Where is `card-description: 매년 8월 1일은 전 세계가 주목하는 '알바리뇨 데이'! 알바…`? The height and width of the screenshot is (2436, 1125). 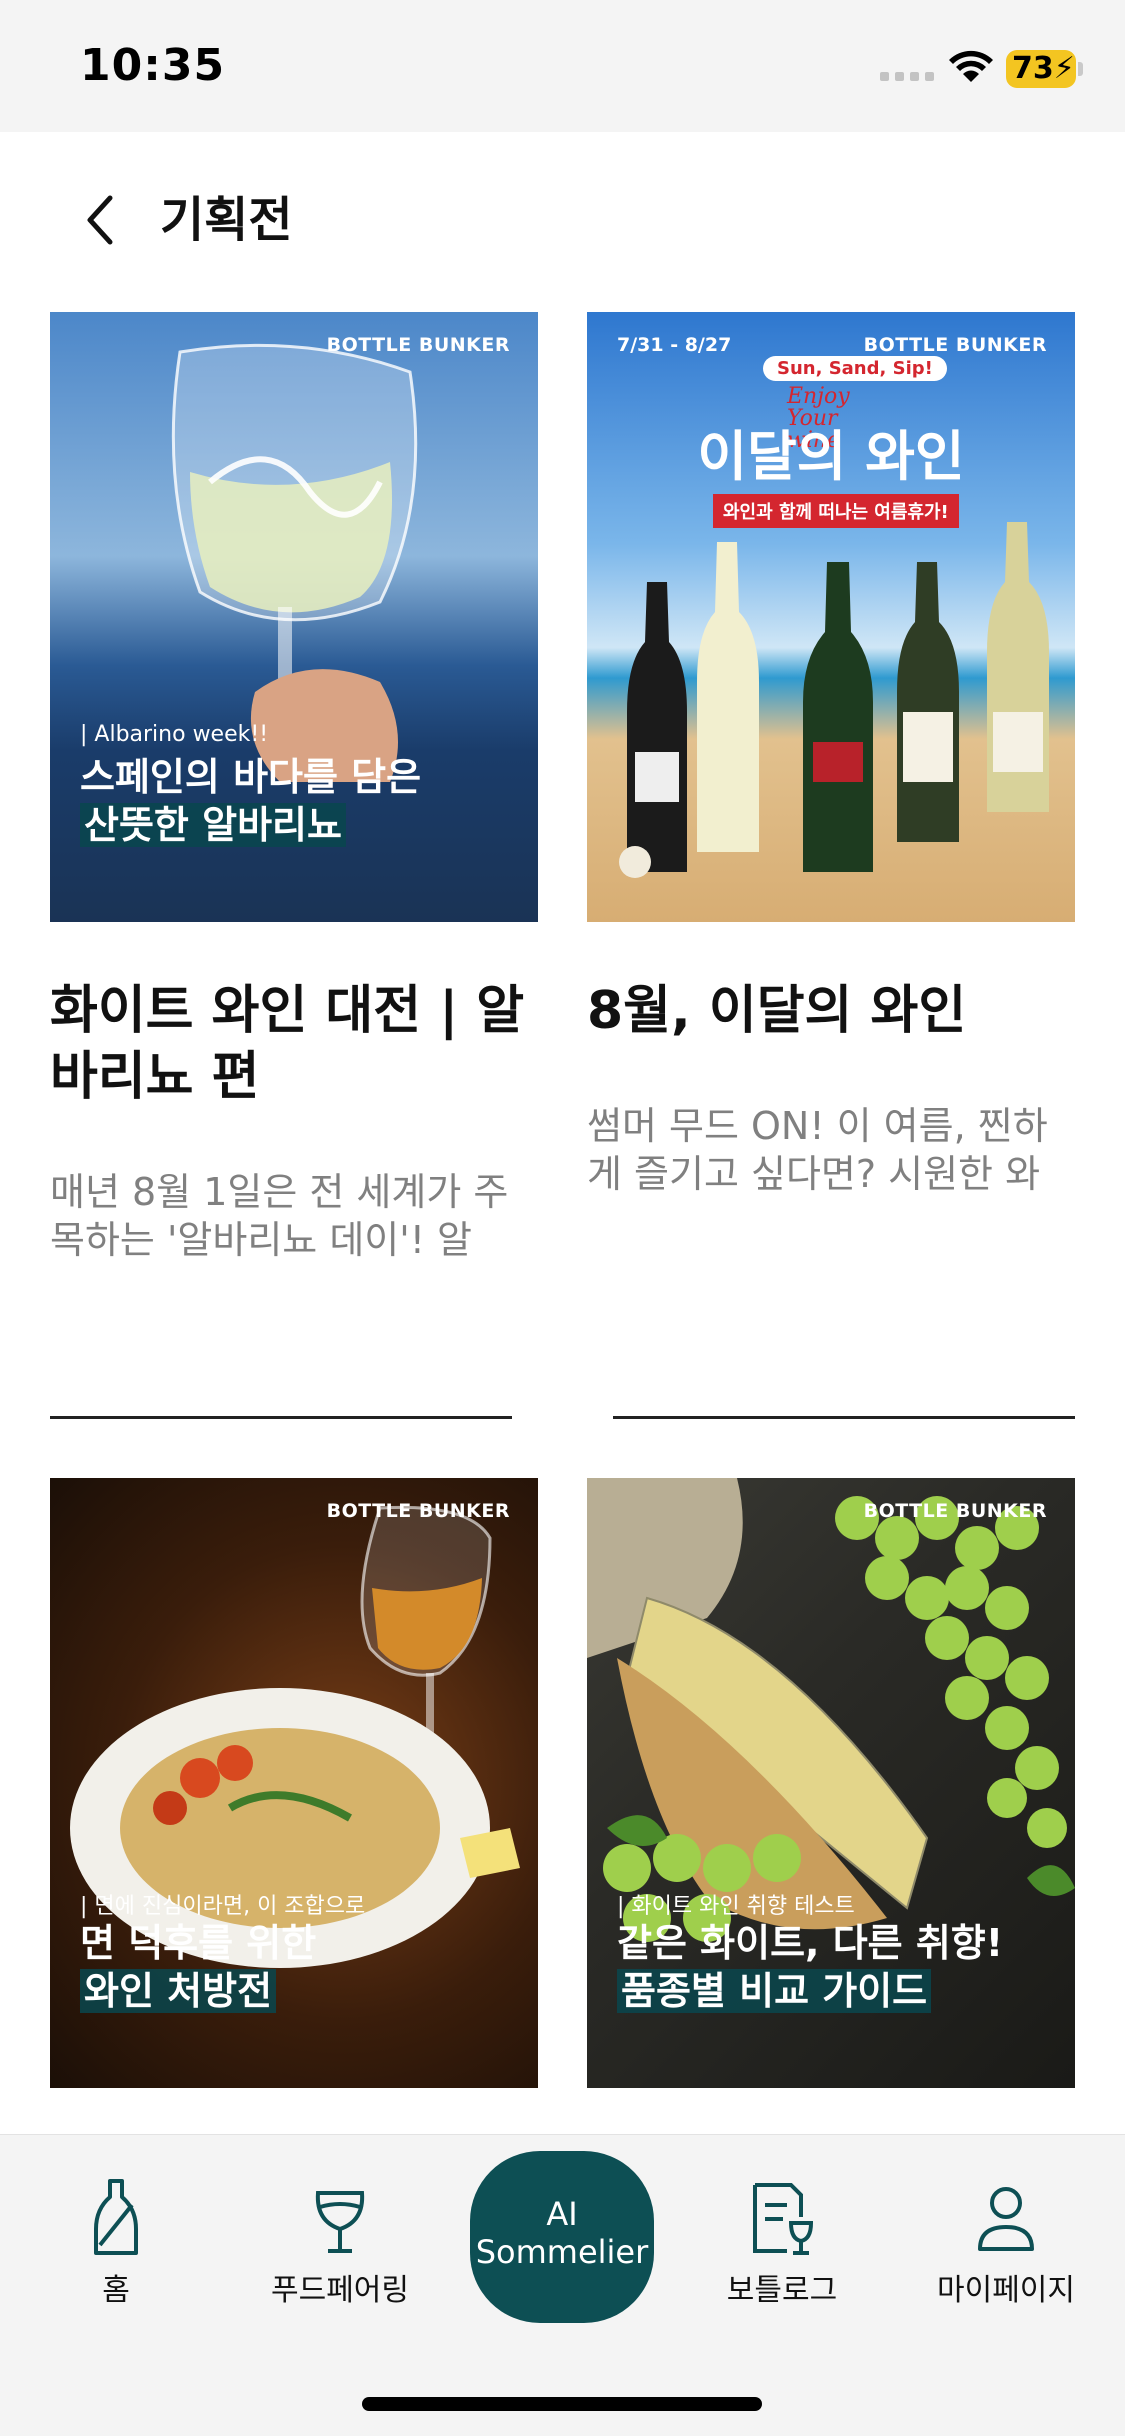 card-description: 매년 8월 1일은 전 세계가 주목하는 '알바리뇨 데이'! 알바… is located at coordinates (279, 1216).